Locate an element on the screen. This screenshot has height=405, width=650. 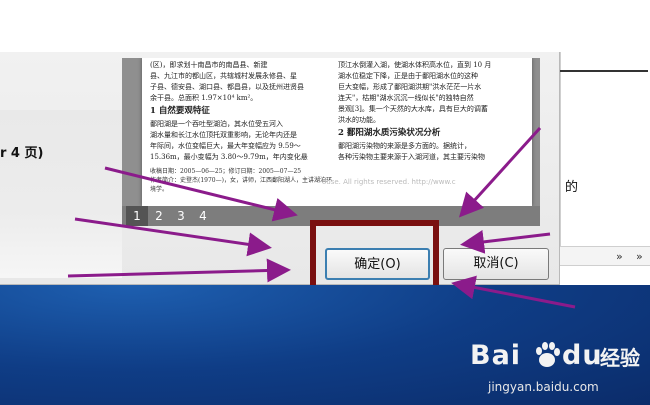
watermark: ouse. All rights reserved. http://www.c is located at coordinates (389, 182).